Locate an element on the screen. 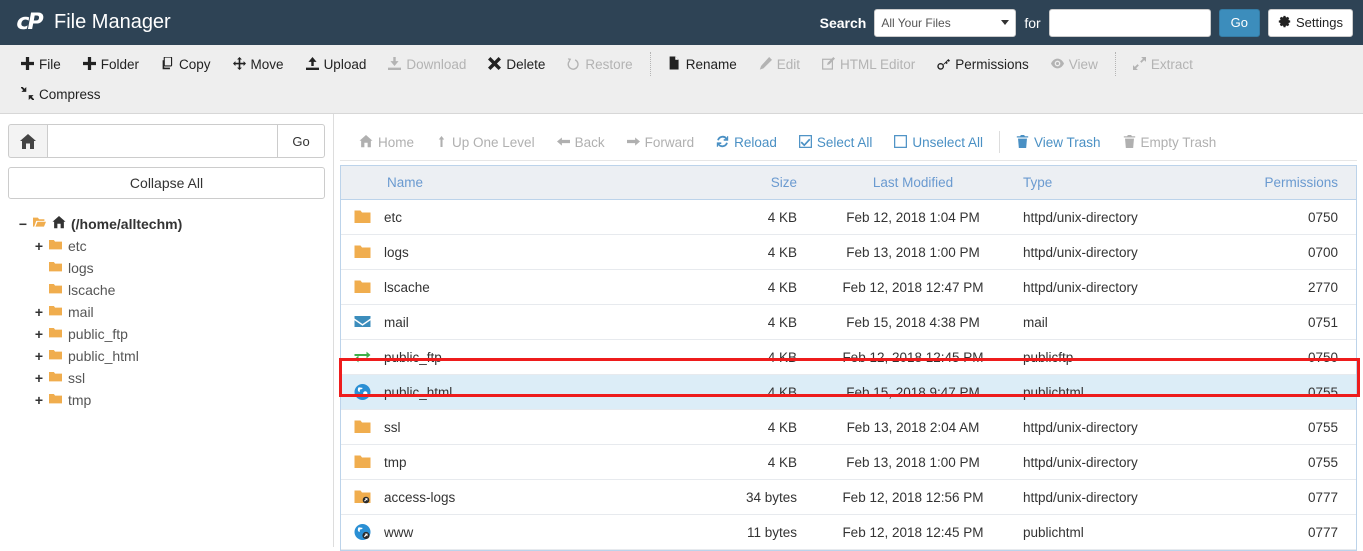  toolbar-extract-button: Extract is located at coordinates (1163, 64).